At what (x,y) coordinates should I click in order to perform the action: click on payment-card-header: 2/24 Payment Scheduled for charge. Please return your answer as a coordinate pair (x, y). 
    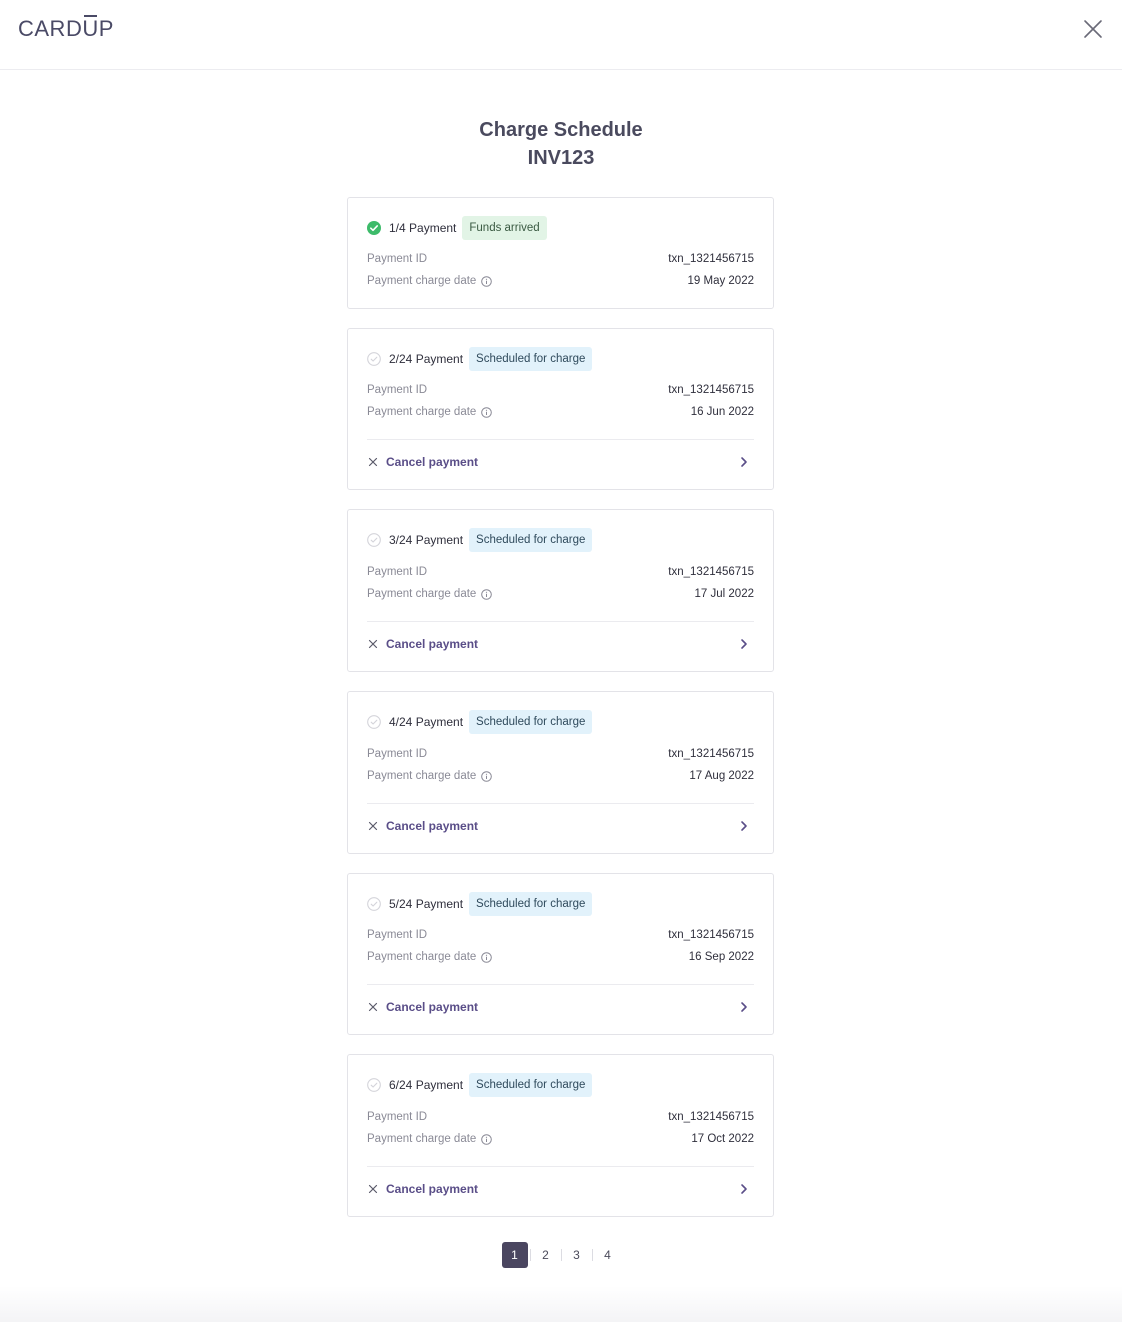
    Looking at the image, I should click on (480, 359).